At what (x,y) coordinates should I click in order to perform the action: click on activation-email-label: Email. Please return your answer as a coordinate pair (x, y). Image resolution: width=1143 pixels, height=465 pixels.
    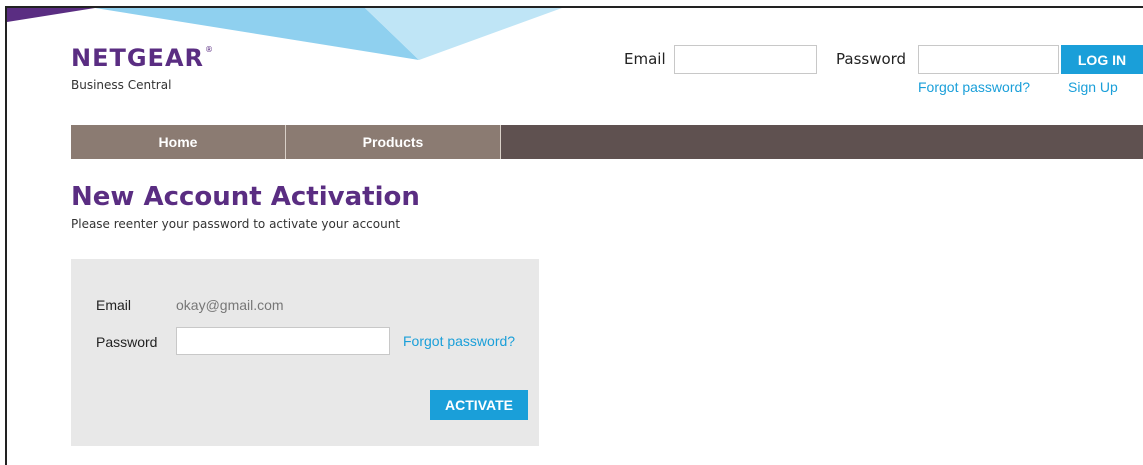
    Looking at the image, I should click on (114, 305).